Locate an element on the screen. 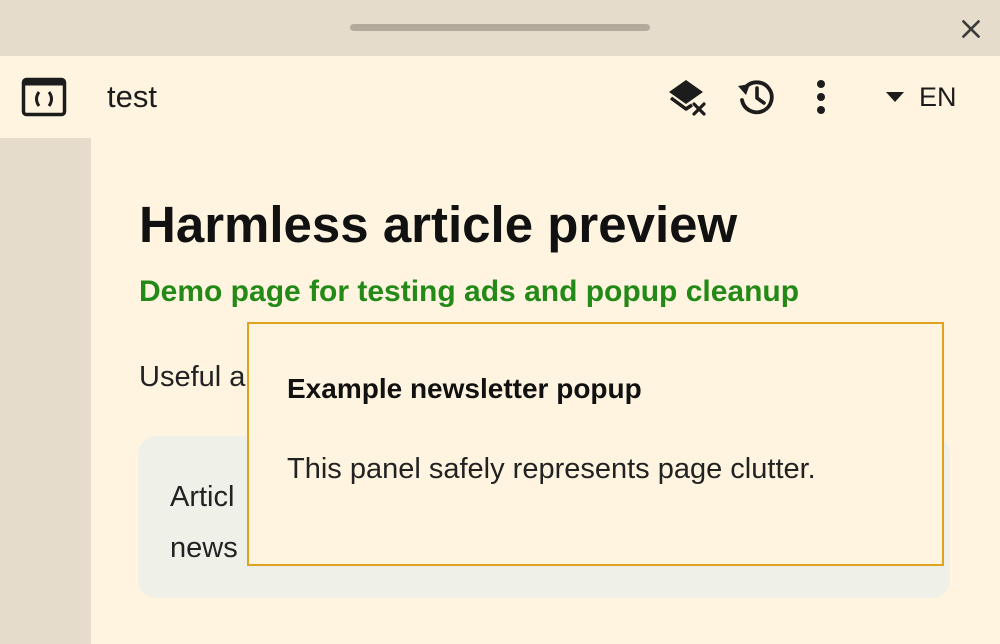 The height and width of the screenshot is (644, 1000). clear-layers-button is located at coordinates (686, 97).